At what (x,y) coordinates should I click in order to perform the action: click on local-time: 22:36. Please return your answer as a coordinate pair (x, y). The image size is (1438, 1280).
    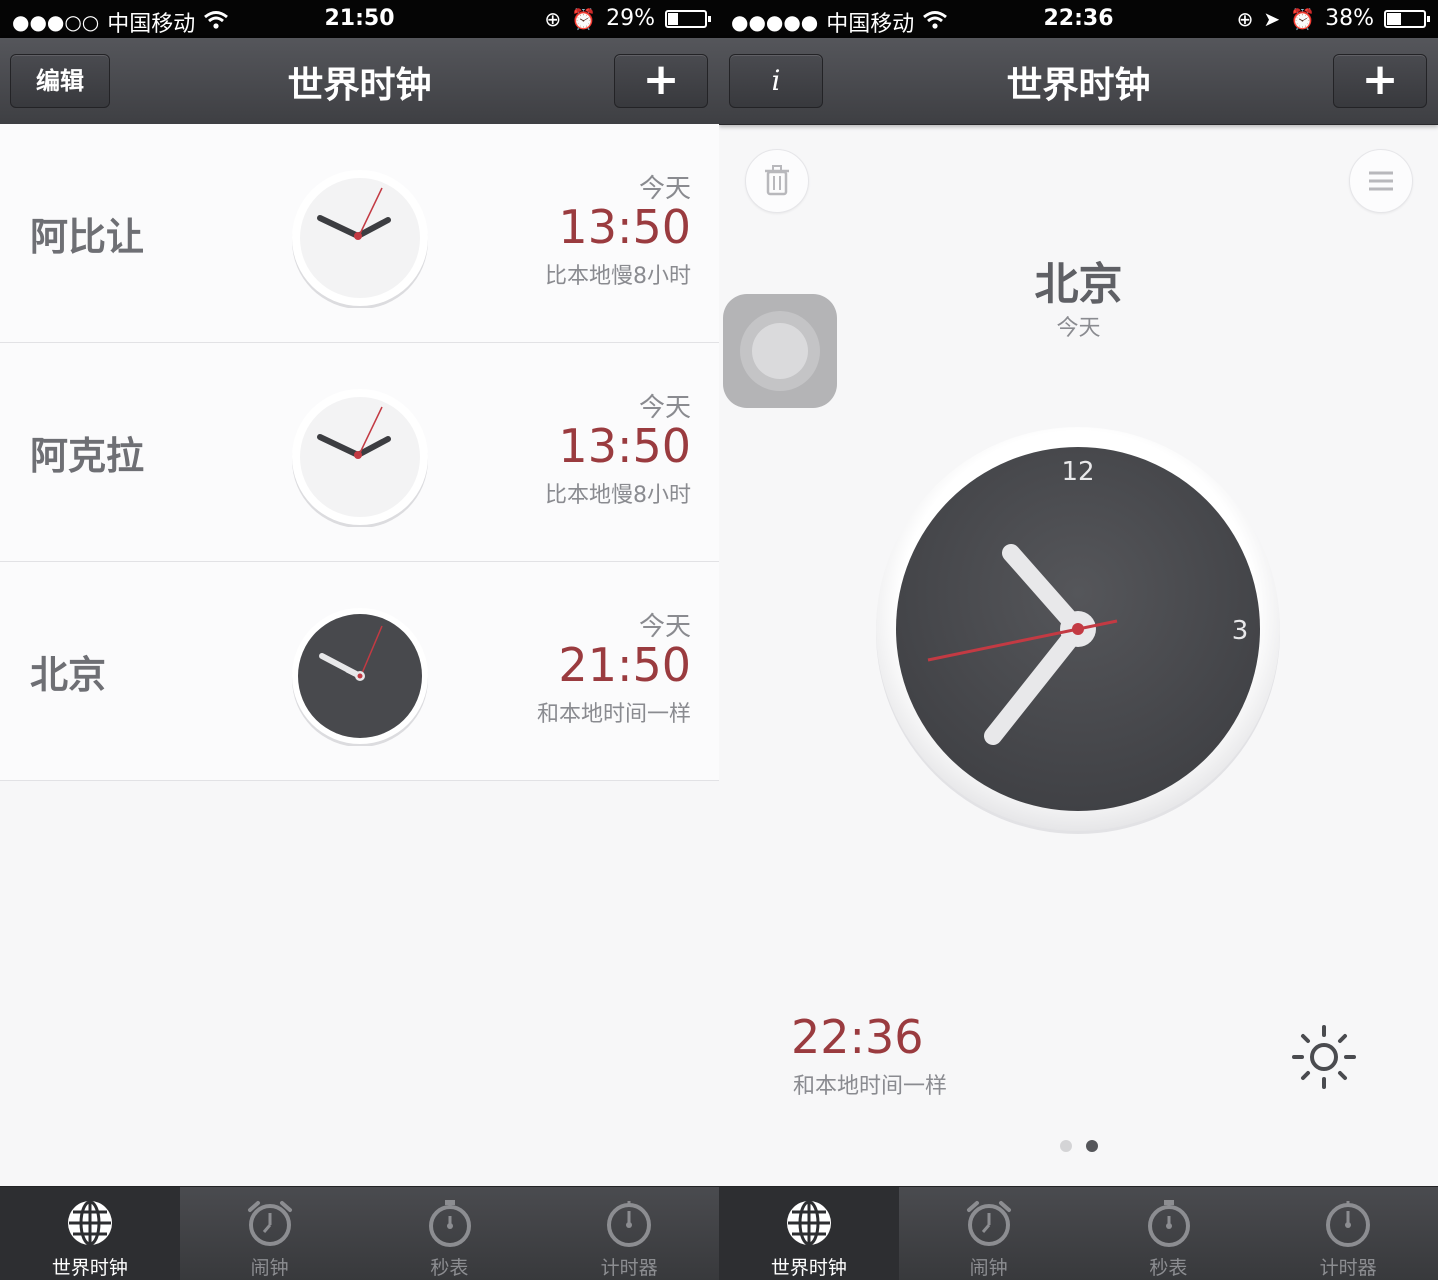
    Looking at the image, I should click on (857, 1037).